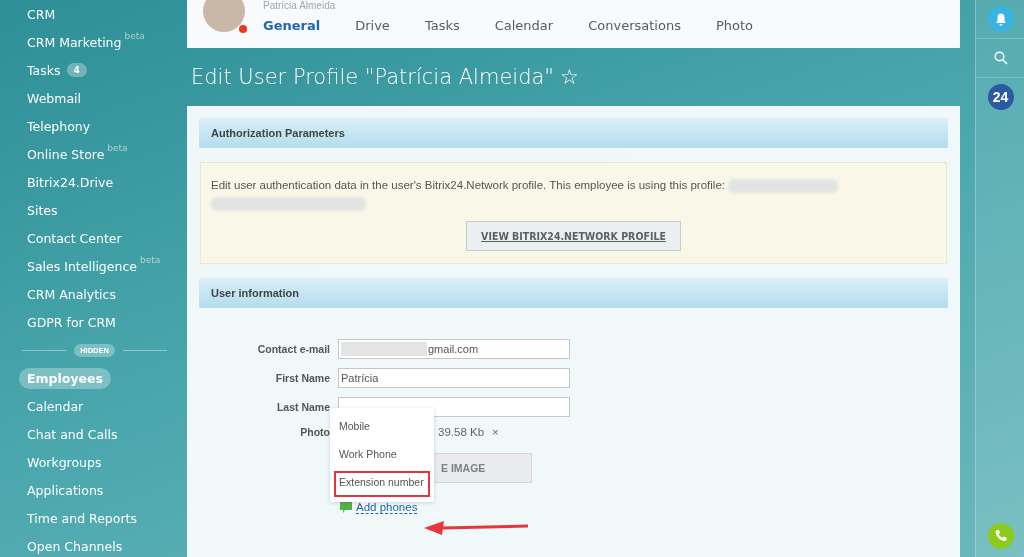 The image size is (1024, 557). I want to click on profile-tab: Photo, so click(733, 26).